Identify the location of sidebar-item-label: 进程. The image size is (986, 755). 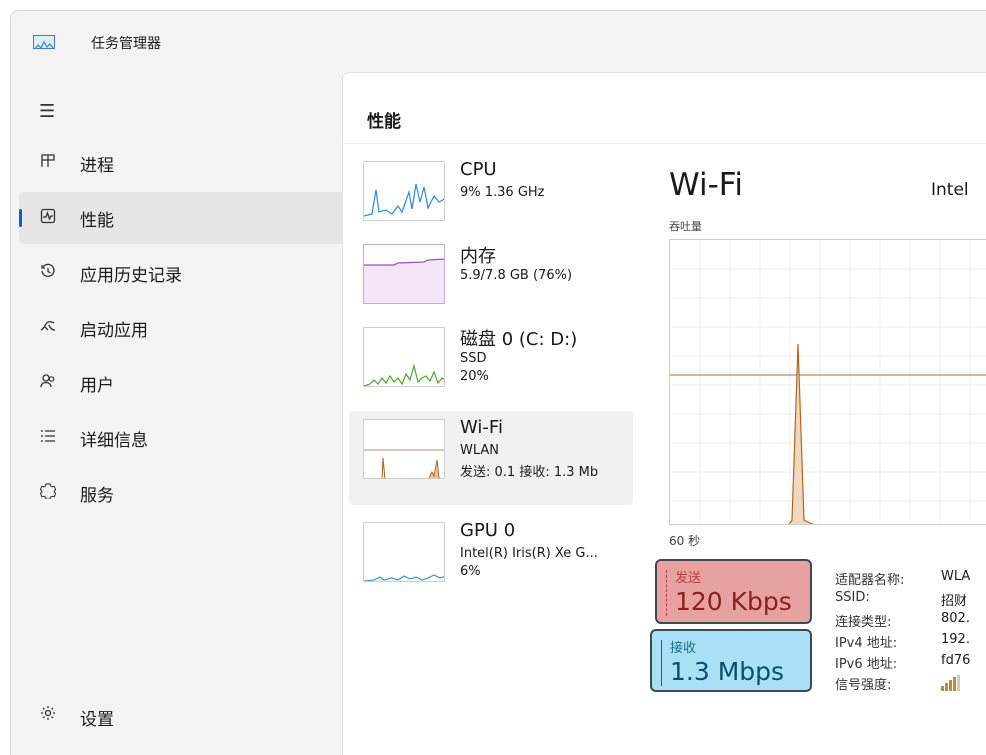
(97, 165).